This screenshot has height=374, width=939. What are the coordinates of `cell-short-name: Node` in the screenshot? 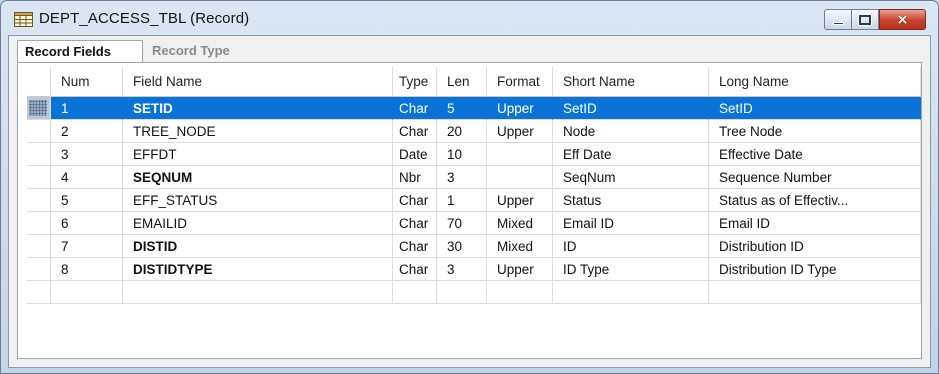 It's located at (631, 131).